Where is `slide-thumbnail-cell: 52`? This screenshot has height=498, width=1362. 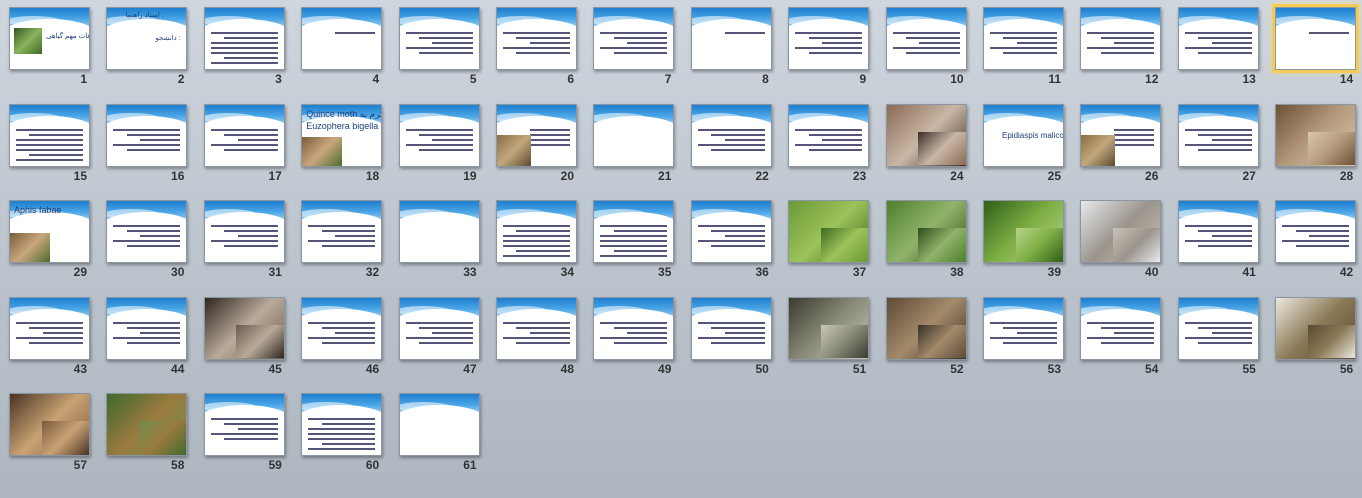 slide-thumbnail-cell: 52 is located at coordinates (925, 338).